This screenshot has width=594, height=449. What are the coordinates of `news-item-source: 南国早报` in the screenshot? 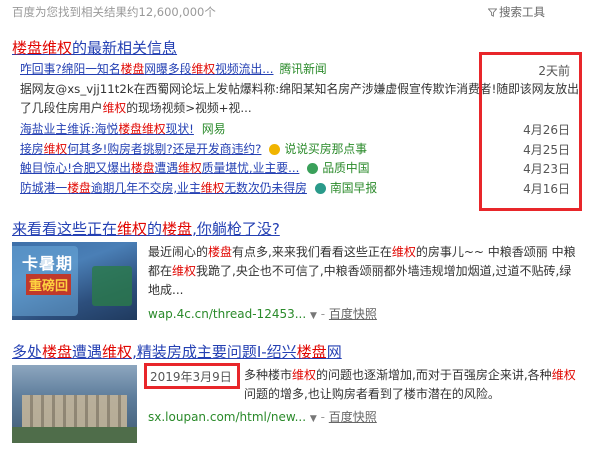 It's located at (353, 187).